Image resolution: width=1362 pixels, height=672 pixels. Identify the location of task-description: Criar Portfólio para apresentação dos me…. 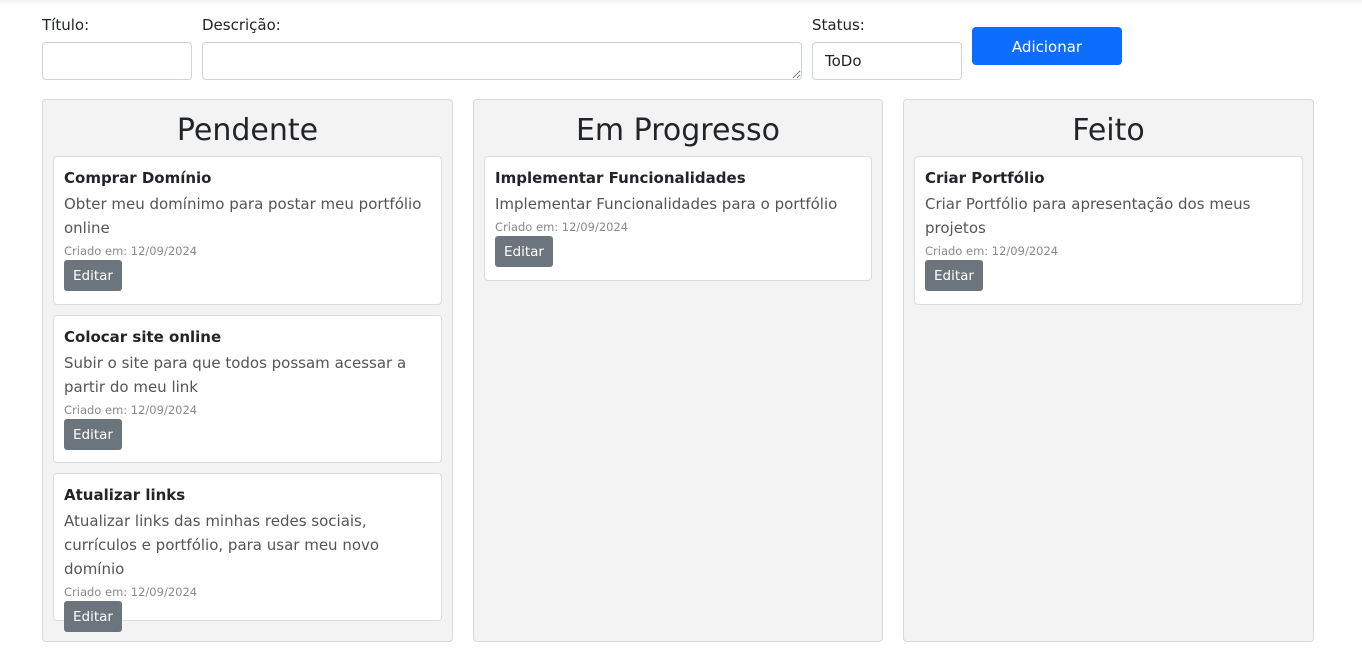
(1088, 216).